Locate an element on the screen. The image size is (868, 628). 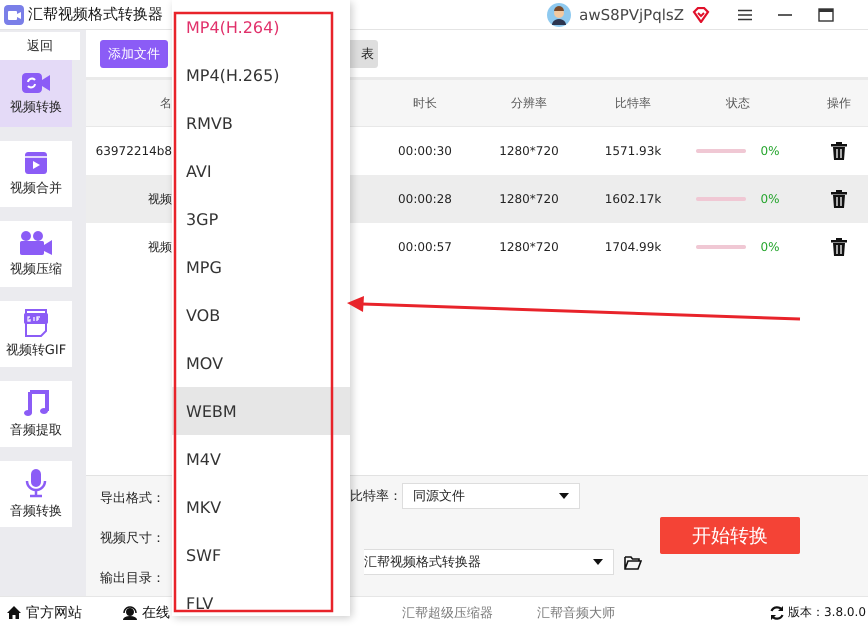
column-header: 分辨率 is located at coordinates (529, 103).